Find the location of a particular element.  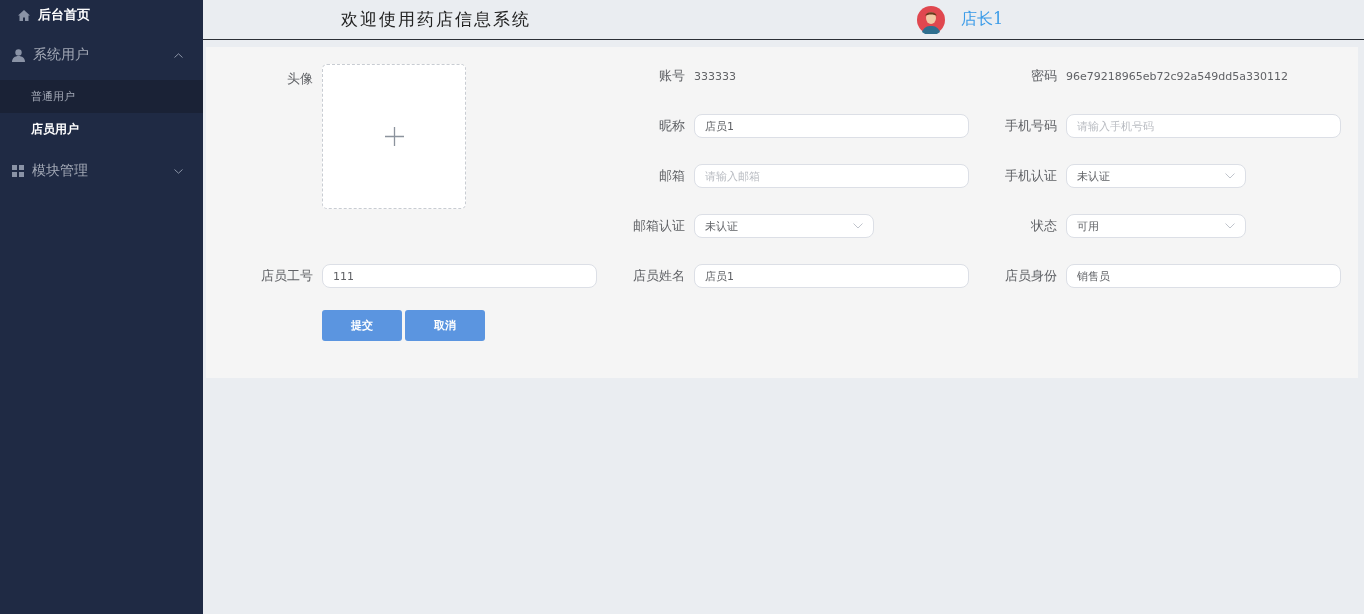

menu-item: 模块管理 is located at coordinates (101, 171).